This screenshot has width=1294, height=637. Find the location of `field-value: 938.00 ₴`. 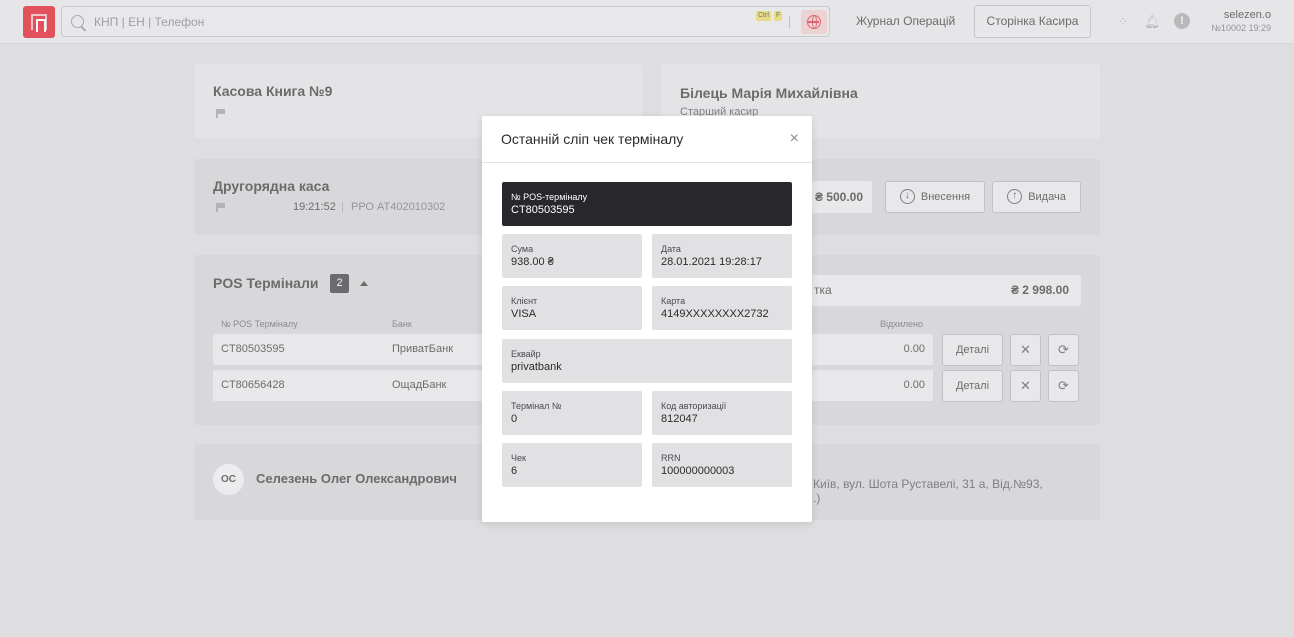

field-value: 938.00 ₴ is located at coordinates (532, 262).